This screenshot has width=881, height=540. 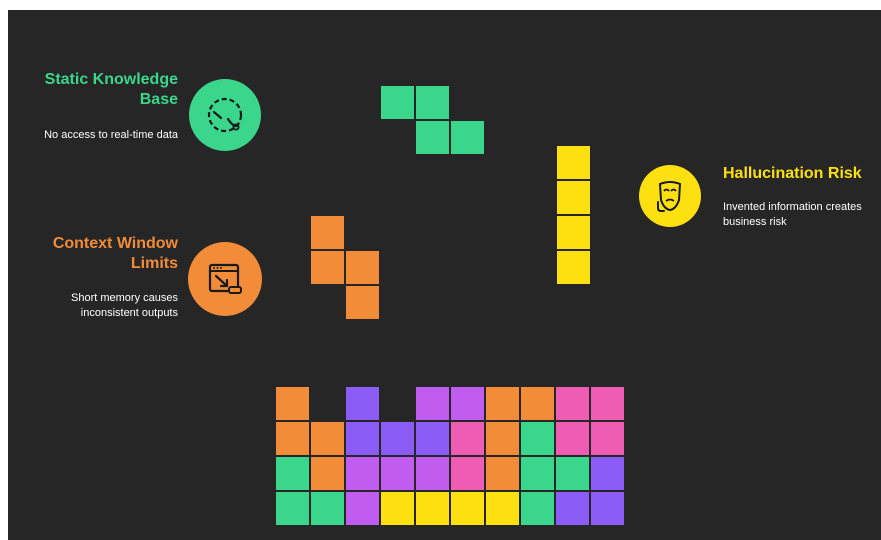 I want to click on context-window-description: Short memory causes inconsistent outputs, so click(x=124, y=305).